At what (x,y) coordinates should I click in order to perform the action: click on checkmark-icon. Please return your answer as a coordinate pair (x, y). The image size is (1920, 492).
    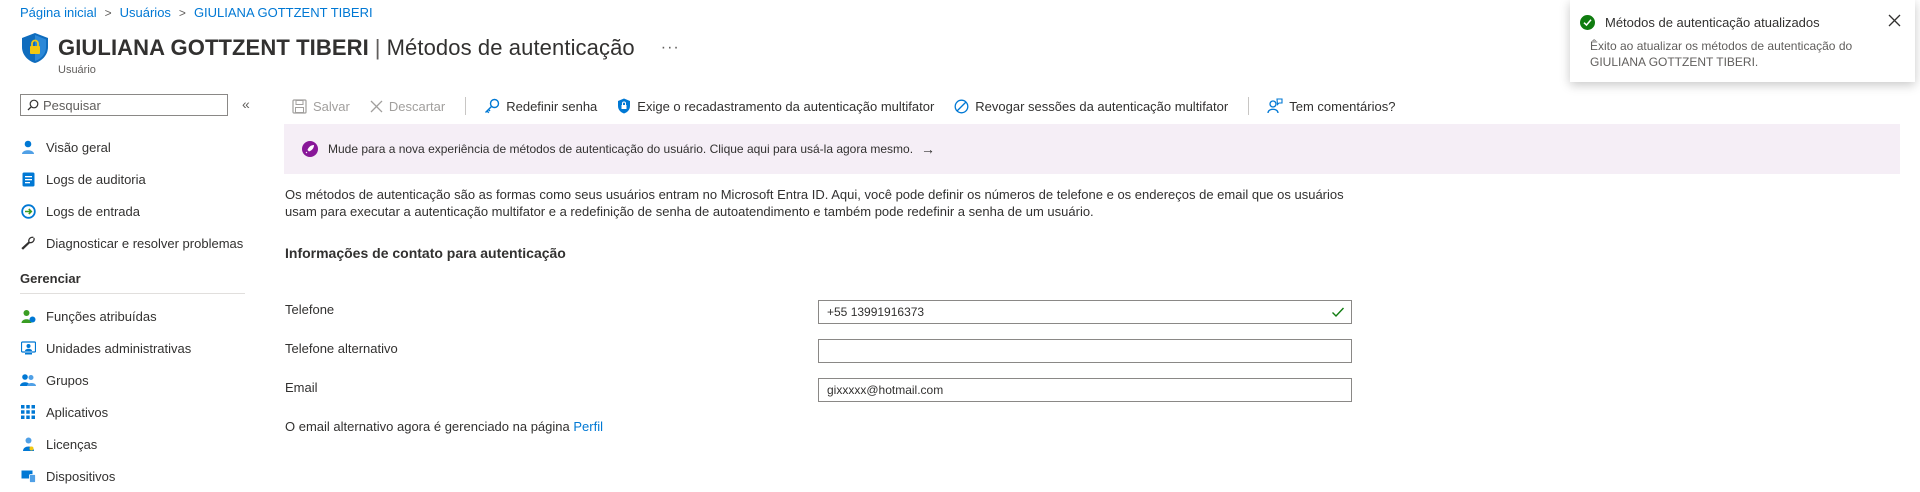
    Looking at the image, I should click on (1338, 312).